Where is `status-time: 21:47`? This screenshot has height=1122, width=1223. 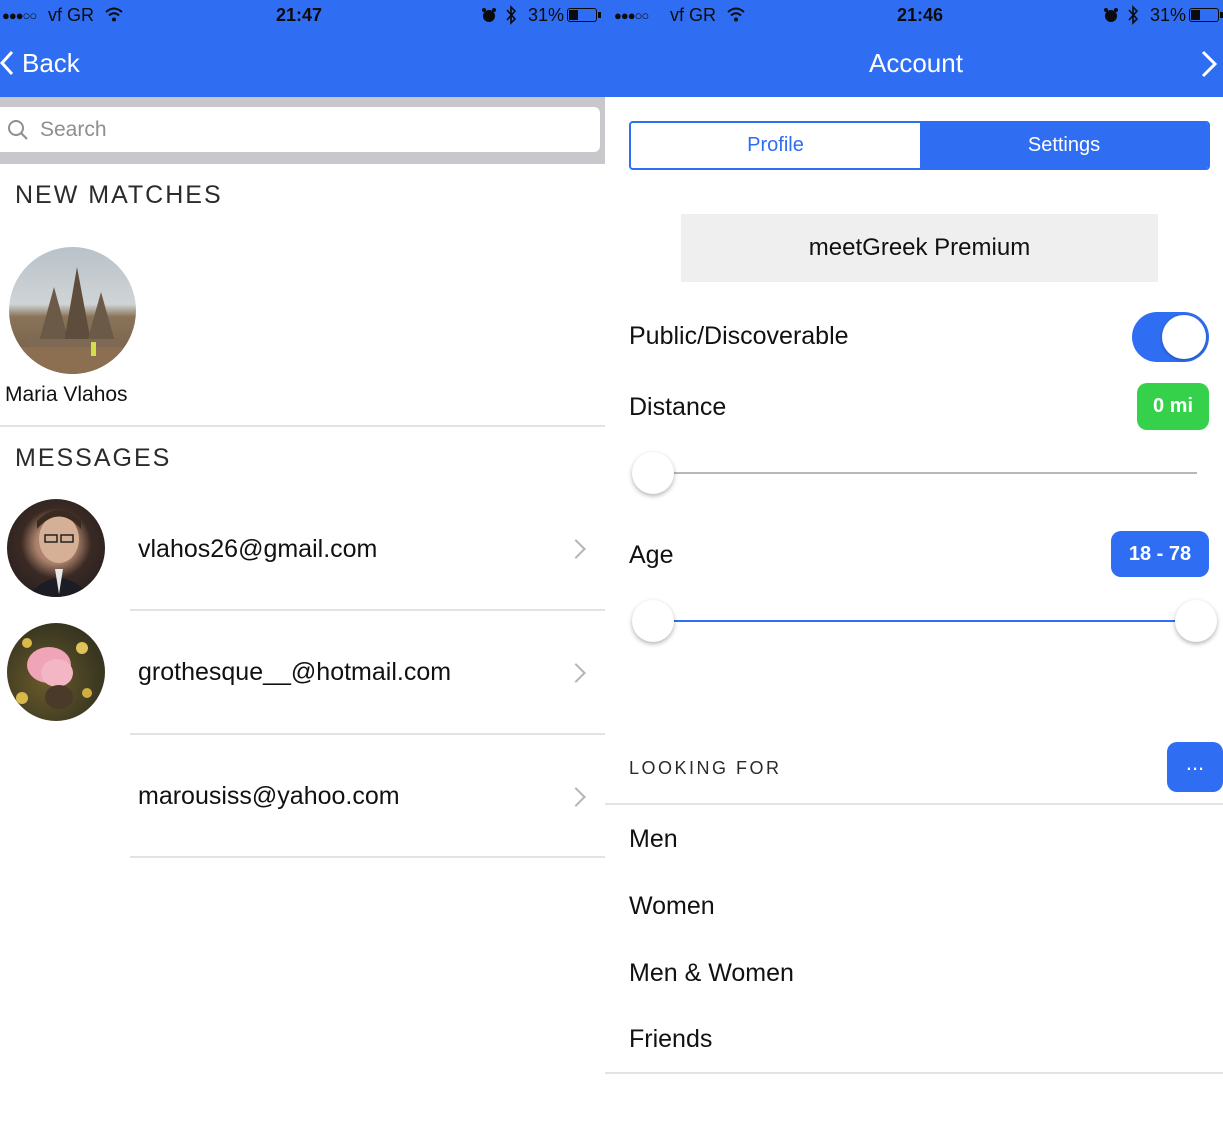 status-time: 21:47 is located at coordinates (299, 15).